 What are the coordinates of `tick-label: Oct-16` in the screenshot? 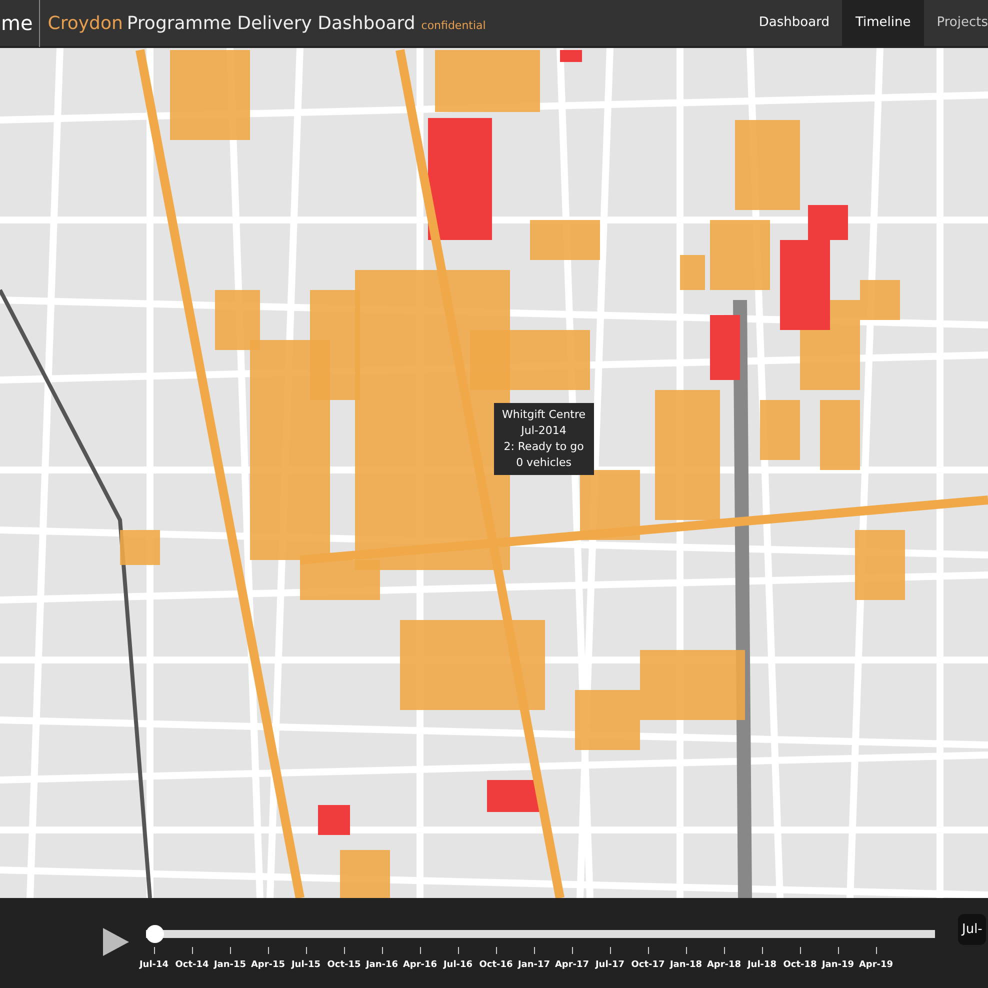 It's located at (496, 965).